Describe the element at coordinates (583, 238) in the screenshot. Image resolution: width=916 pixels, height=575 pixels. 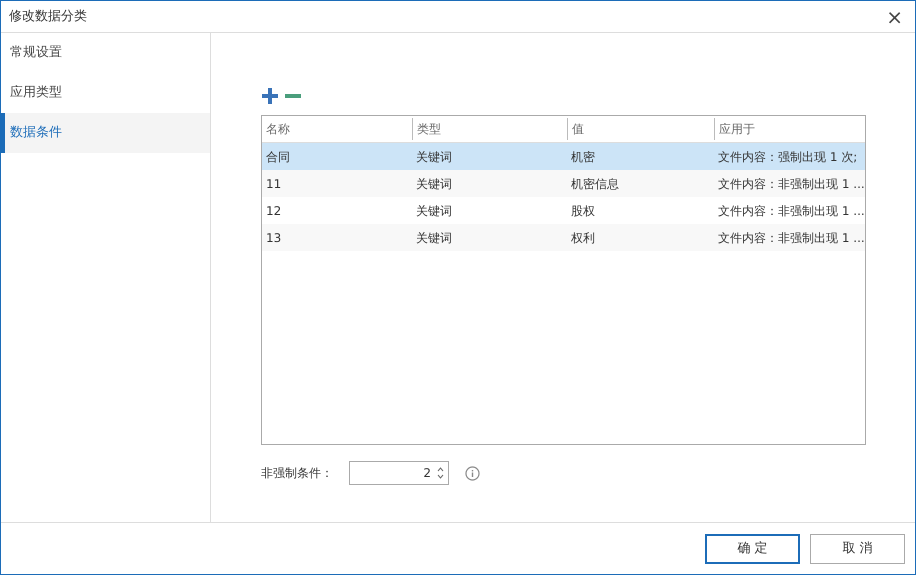
I see `table-cell-text: 权利` at that location.